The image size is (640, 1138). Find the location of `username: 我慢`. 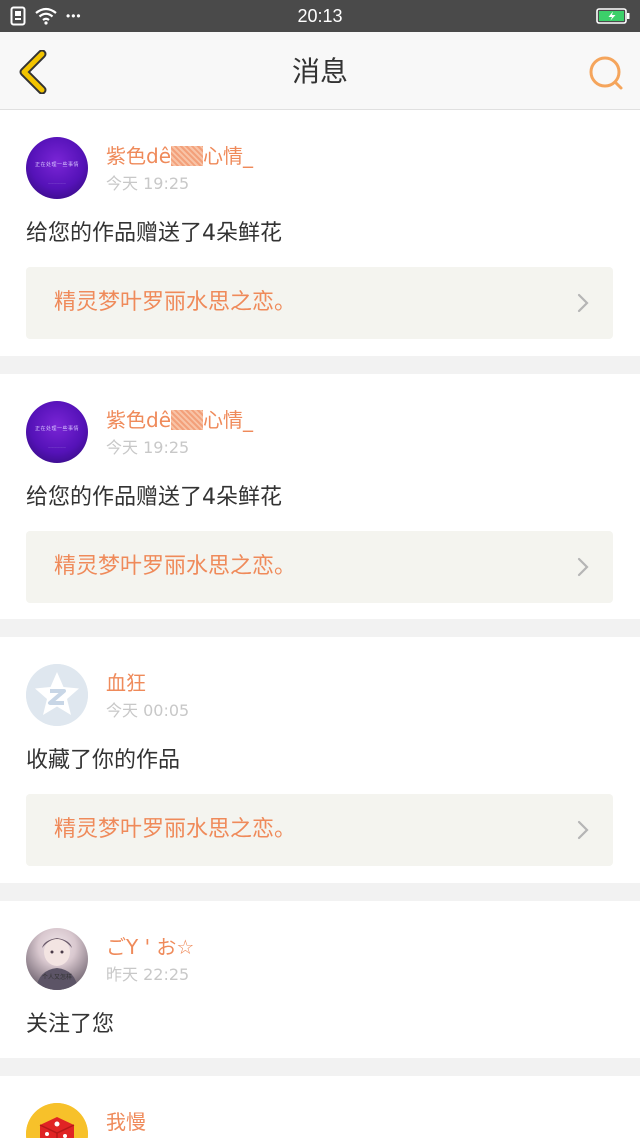

username: 我慢 is located at coordinates (126, 1122).